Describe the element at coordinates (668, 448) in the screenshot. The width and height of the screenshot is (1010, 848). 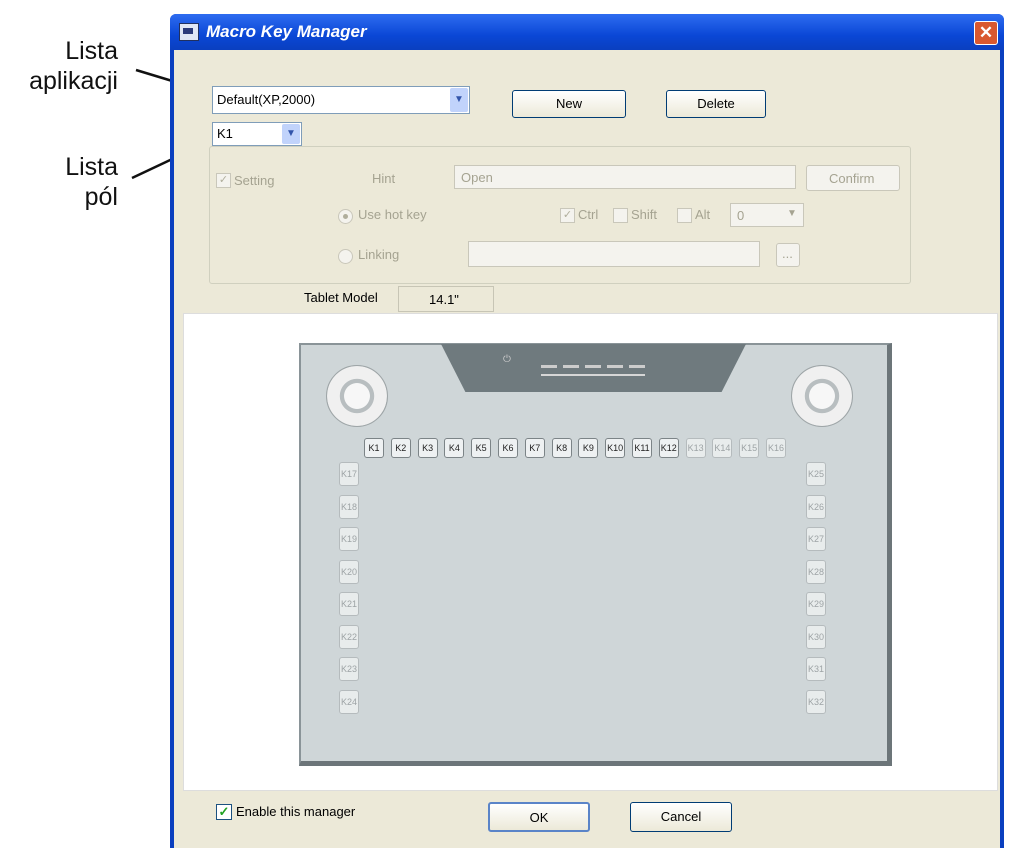
I see `tablet-key-k12: K12` at that location.